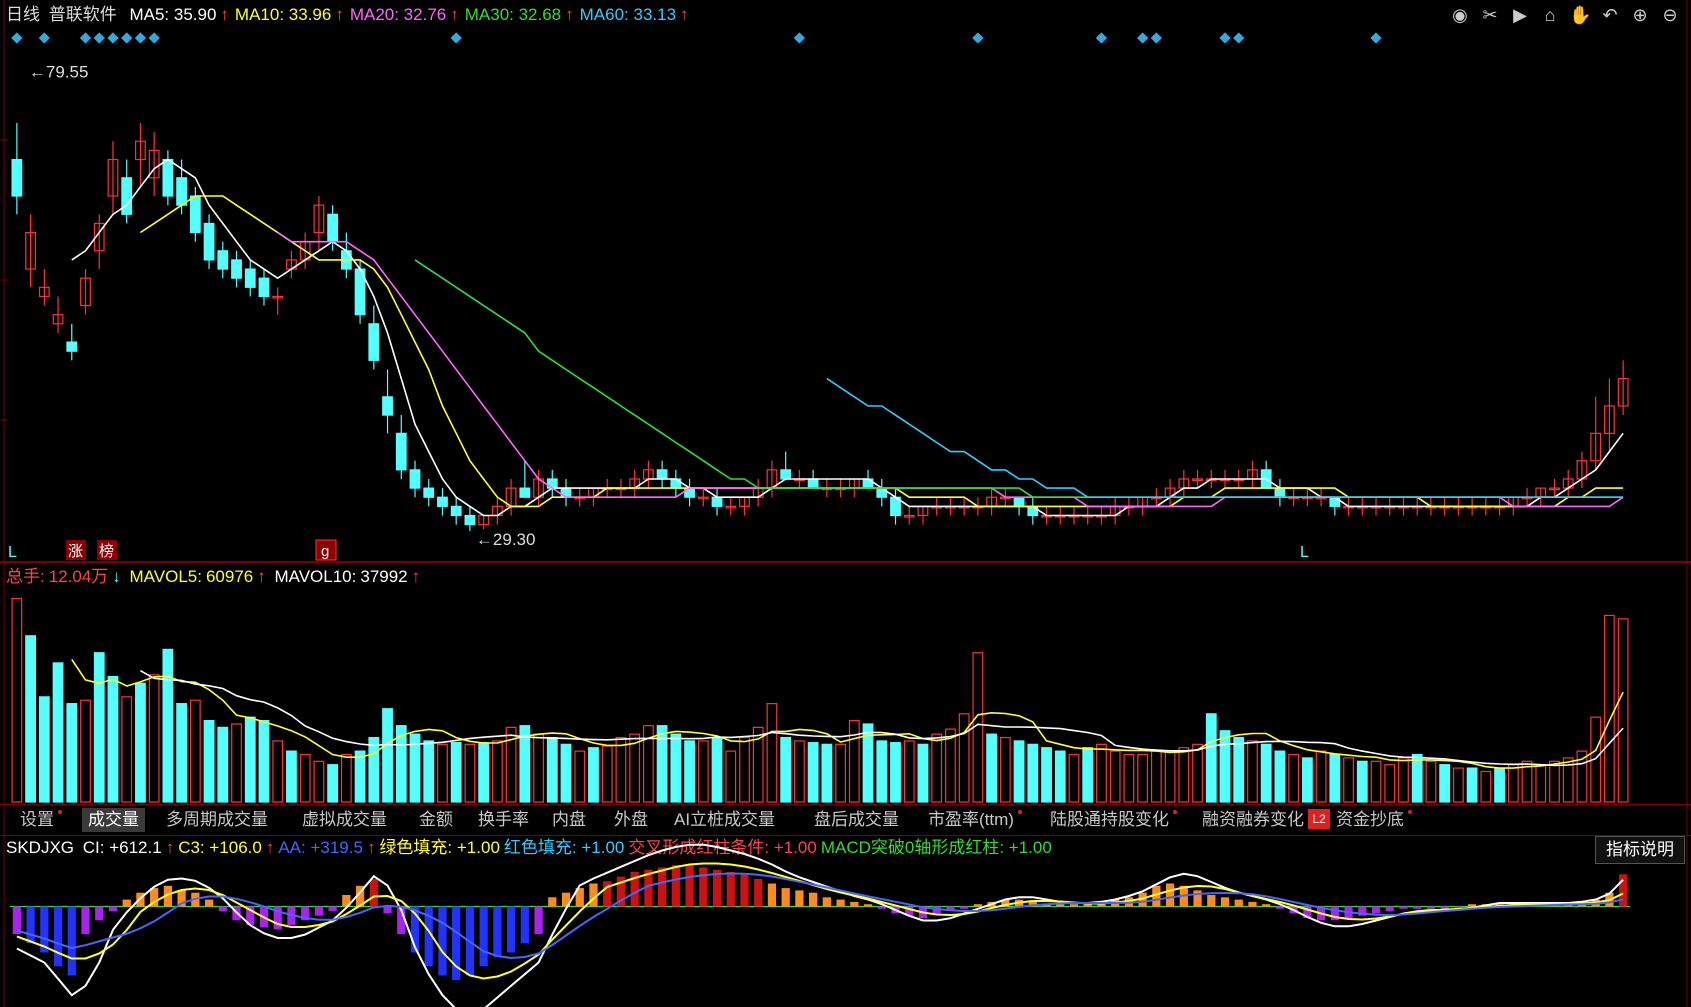 The height and width of the screenshot is (1007, 1691). I want to click on aa-line, so click(820, 916).